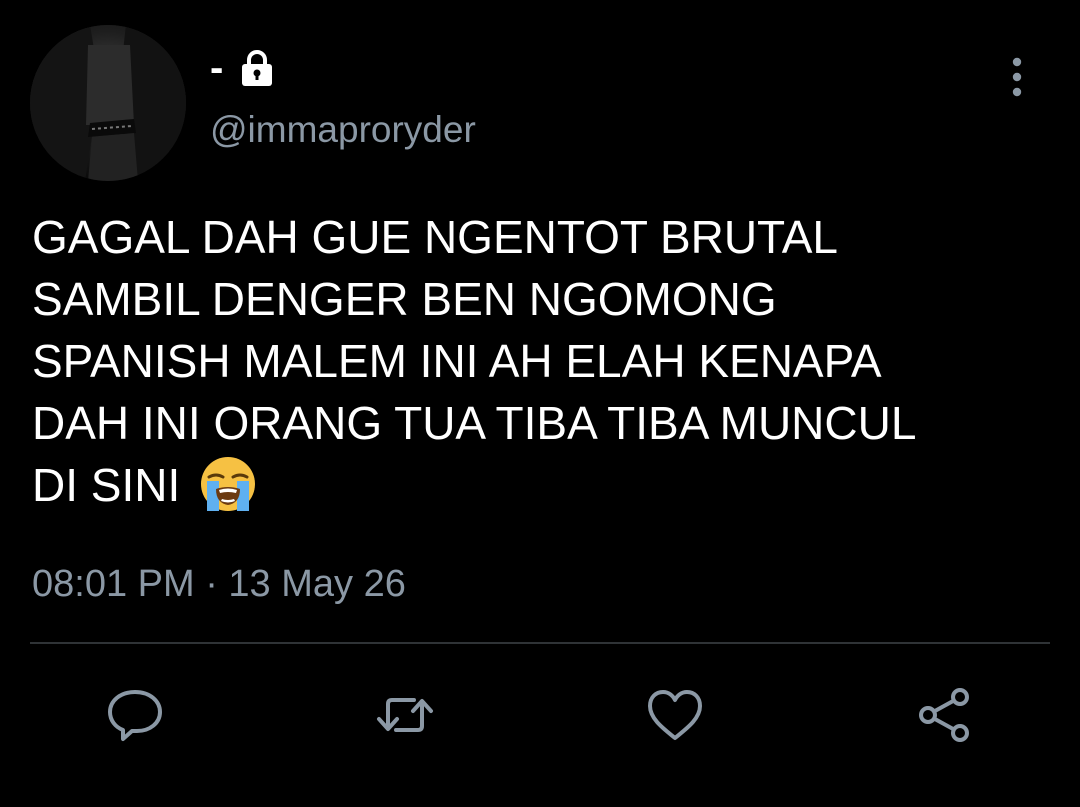 The width and height of the screenshot is (1080, 807). I want to click on reply-icon, so click(135, 715).